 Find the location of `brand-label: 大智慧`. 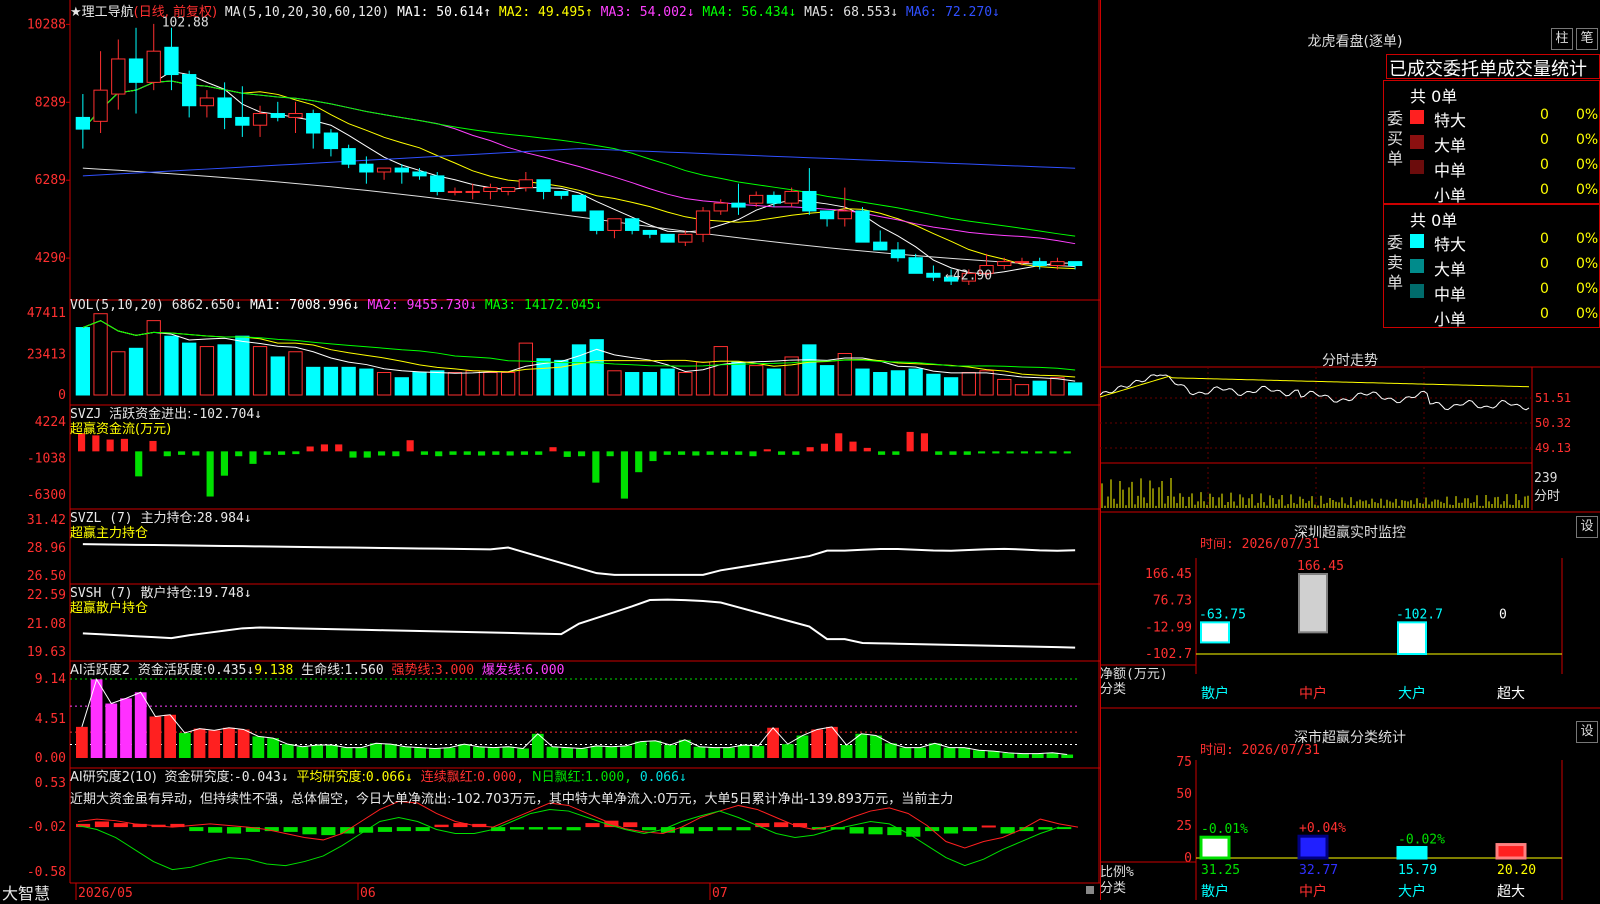

brand-label: 大智慧 is located at coordinates (26, 892).